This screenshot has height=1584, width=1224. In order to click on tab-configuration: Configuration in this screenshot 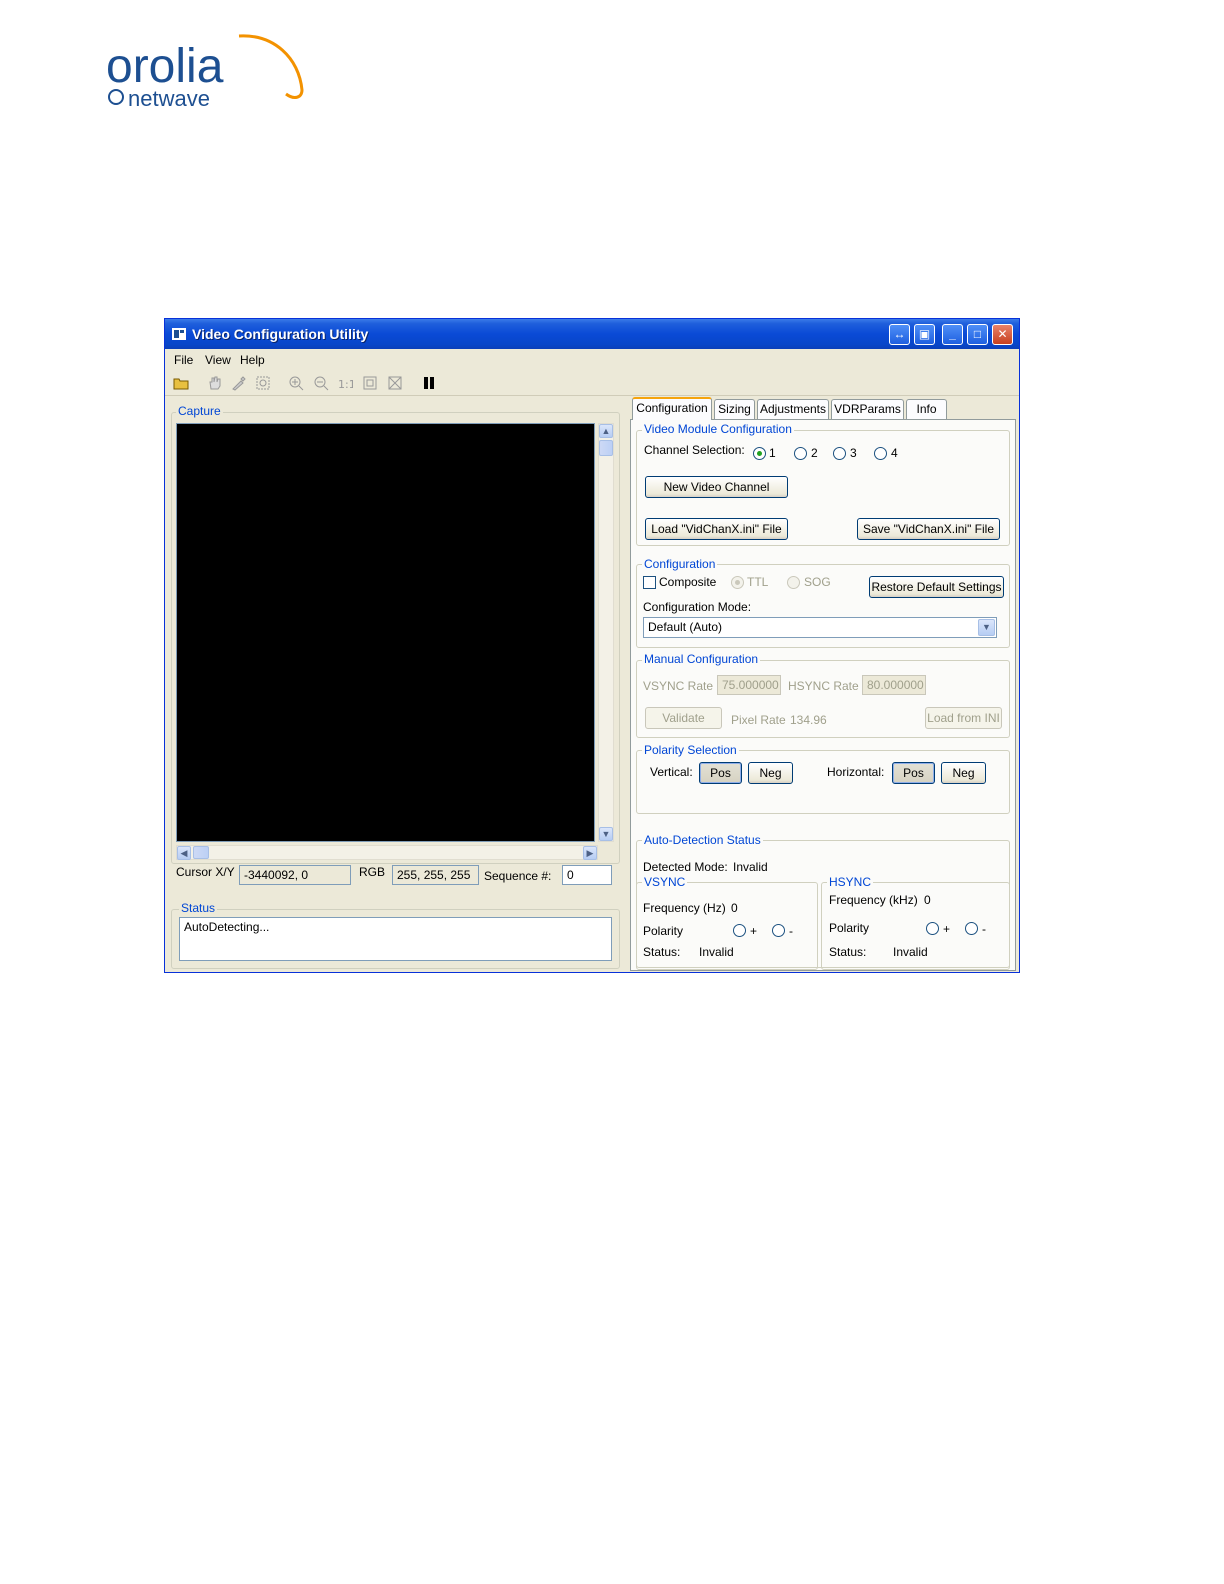, I will do `click(672, 408)`.